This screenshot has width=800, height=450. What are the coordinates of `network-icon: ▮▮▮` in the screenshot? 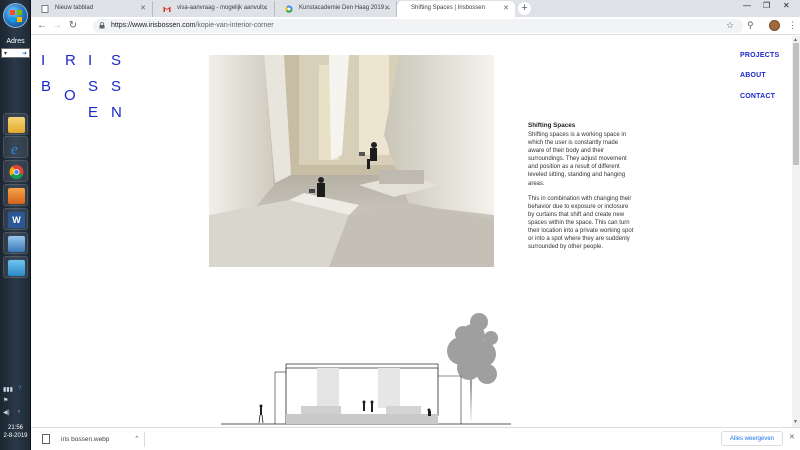 It's located at (8, 389).